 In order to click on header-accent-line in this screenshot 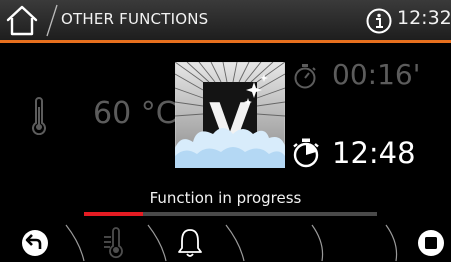, I will do `click(225, 41)`.